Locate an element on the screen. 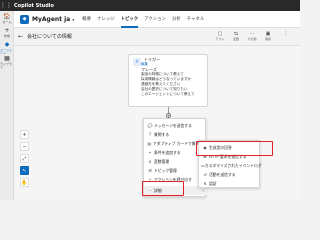  submenu-label: HTTP 要求を送信する is located at coordinates (228, 156).